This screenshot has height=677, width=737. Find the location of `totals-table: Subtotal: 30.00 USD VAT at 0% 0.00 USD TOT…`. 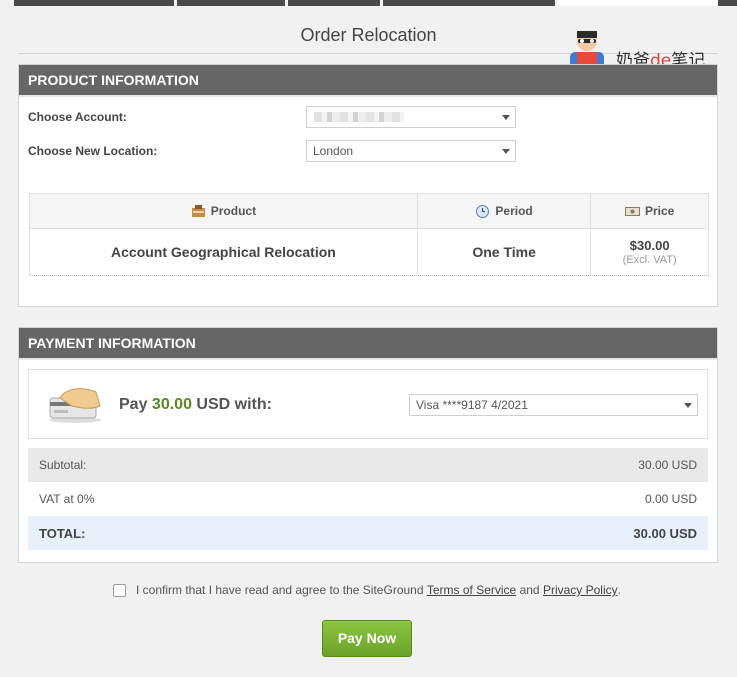

totals-table: Subtotal: 30.00 USD VAT at 0% 0.00 USD TOT… is located at coordinates (368, 499).